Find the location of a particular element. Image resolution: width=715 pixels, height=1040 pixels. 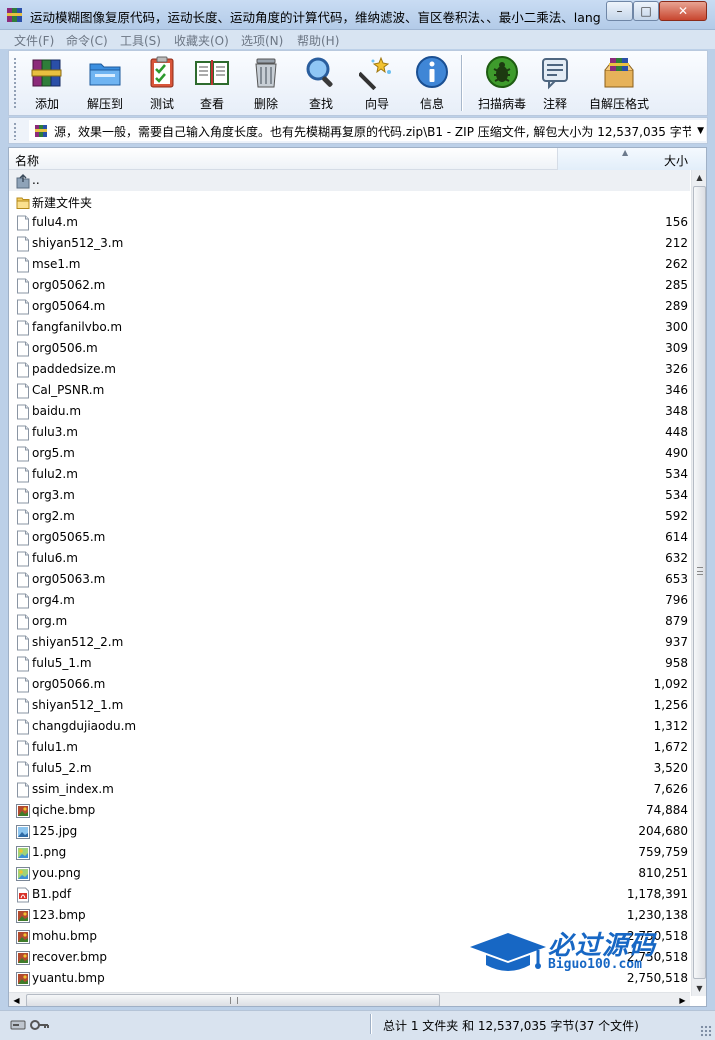

find-button: 查找 is located at coordinates (321, 83).